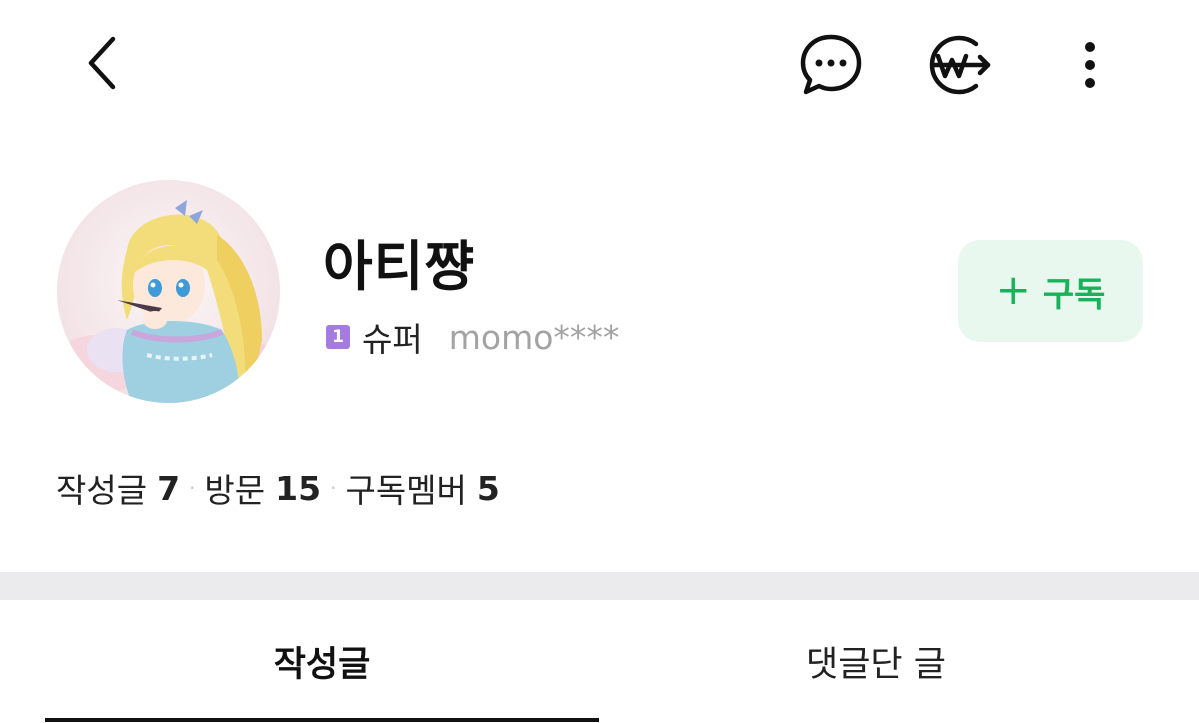 This screenshot has width=1199, height=723. I want to click on section-divider, so click(599, 586).